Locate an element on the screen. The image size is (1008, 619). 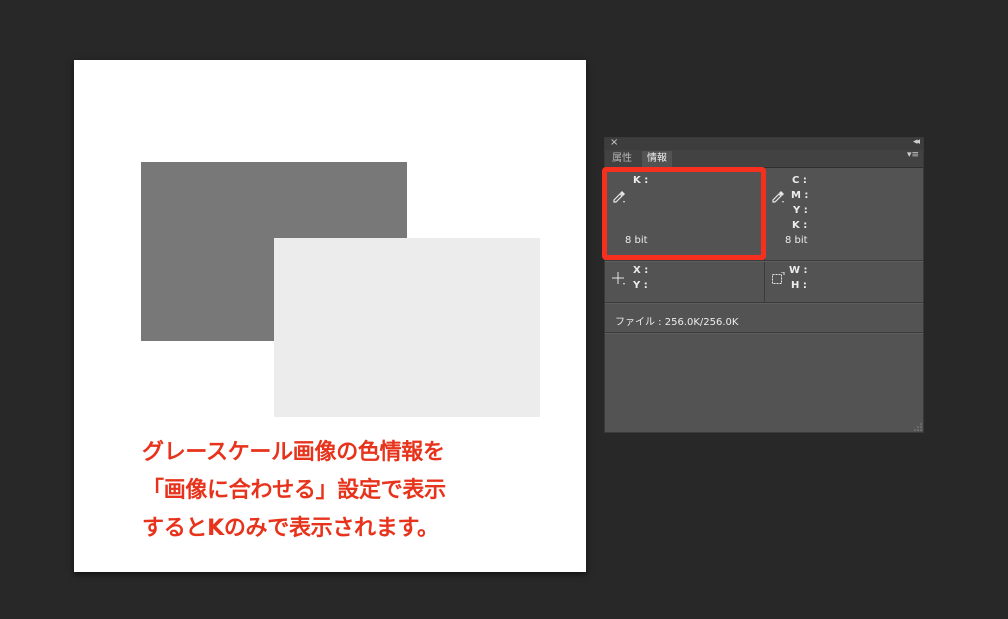
panel-tabbar: 属性 情報 ▾≡ is located at coordinates (764, 159).